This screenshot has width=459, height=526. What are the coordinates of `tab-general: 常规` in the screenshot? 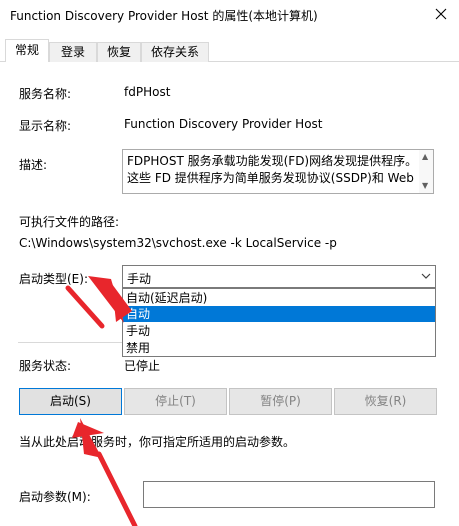 It's located at (27, 50).